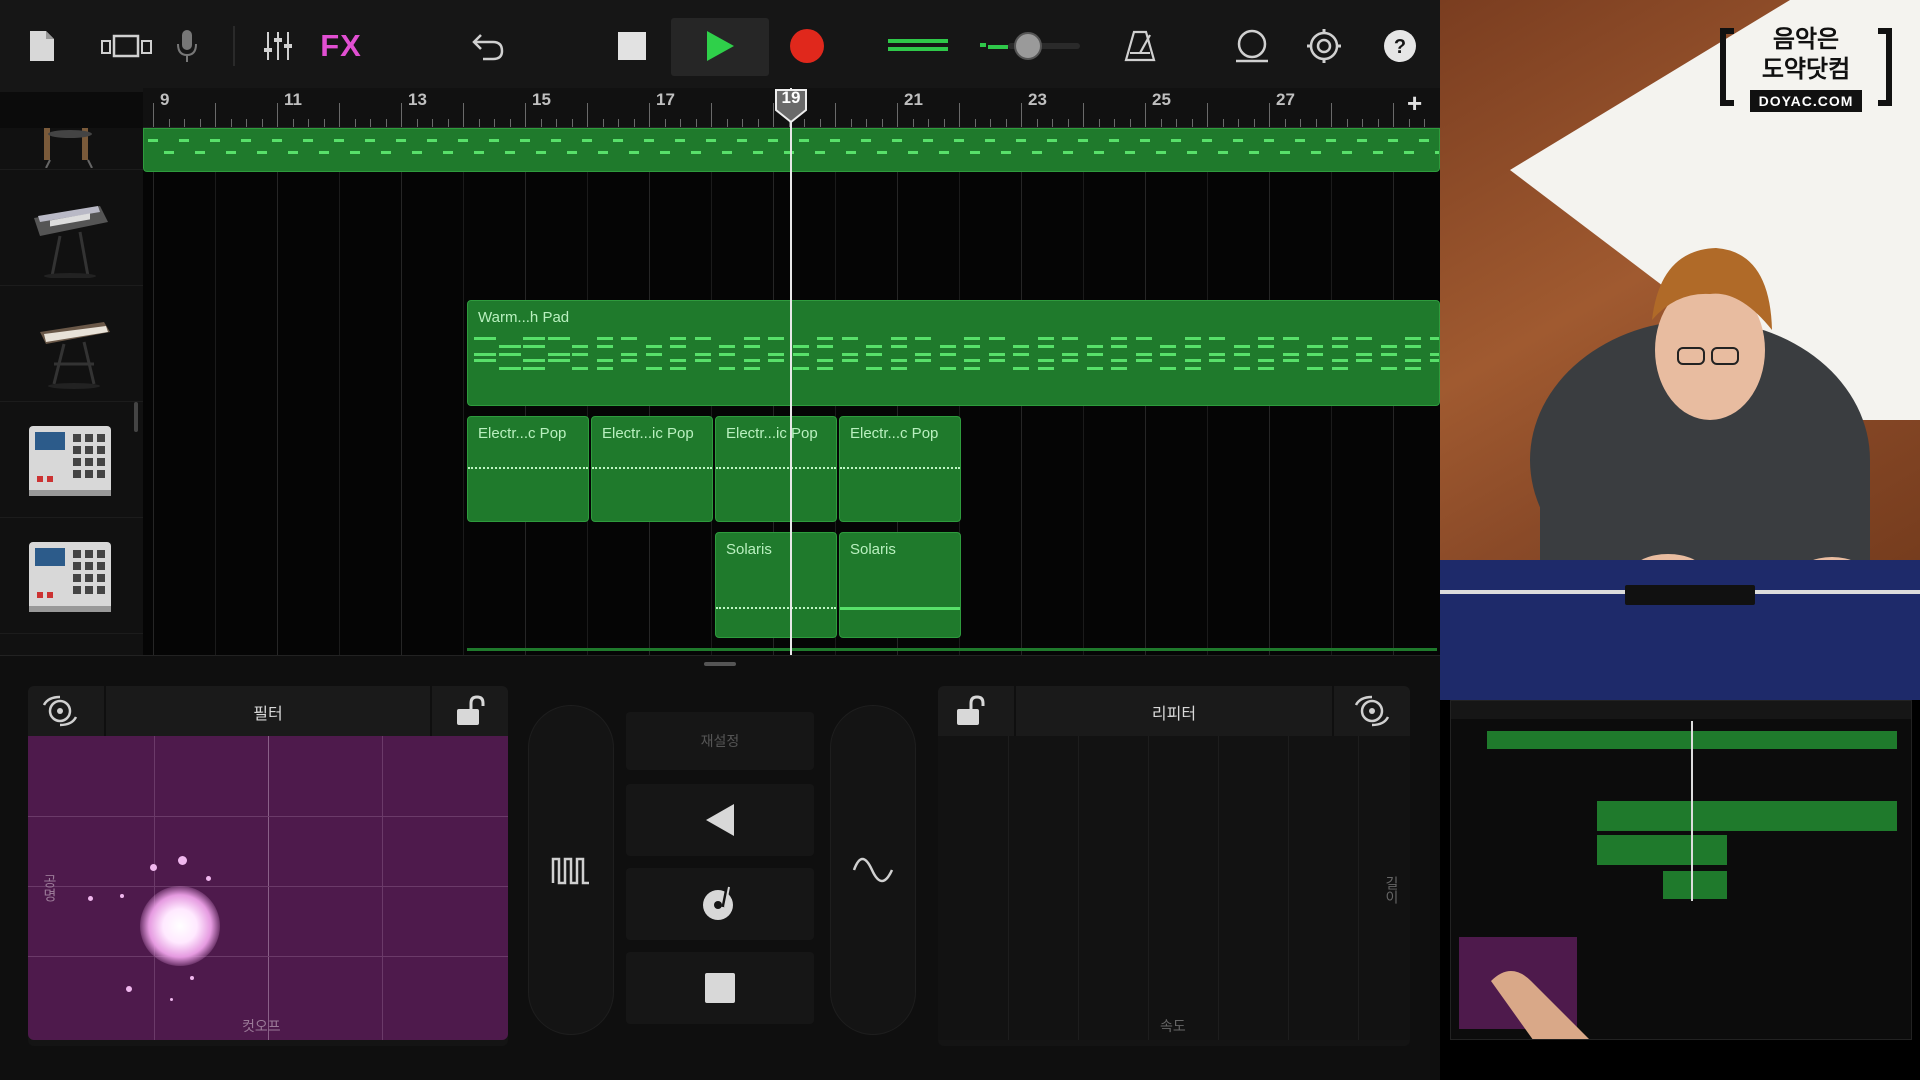  I want to click on play-button, so click(720, 46).